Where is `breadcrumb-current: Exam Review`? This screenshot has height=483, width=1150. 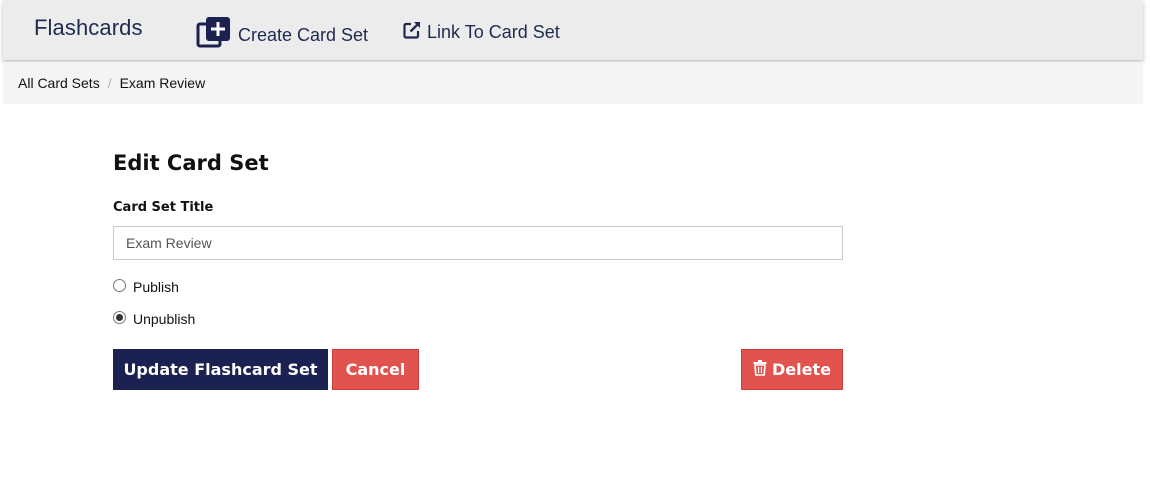
breadcrumb-current: Exam Review is located at coordinates (162, 83).